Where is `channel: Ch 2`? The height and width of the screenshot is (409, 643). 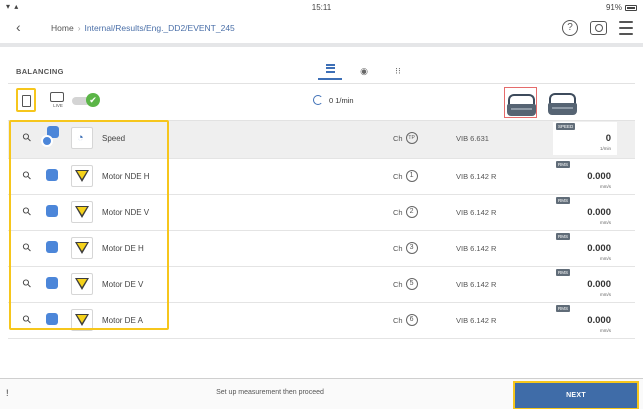 channel: Ch 2 is located at coordinates (405, 212).